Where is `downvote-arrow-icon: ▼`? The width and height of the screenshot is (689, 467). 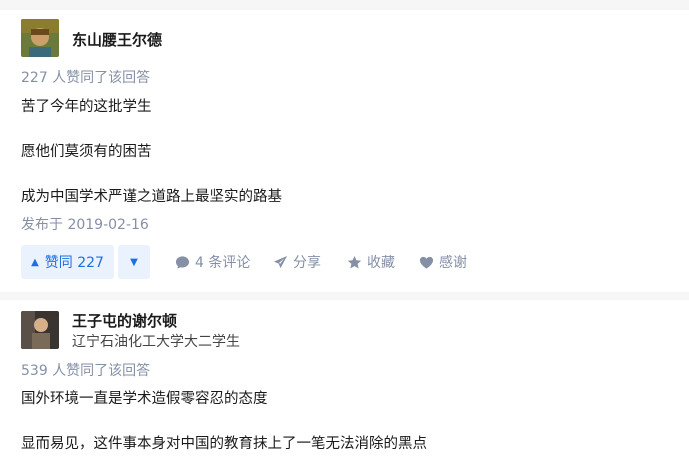 downvote-arrow-icon: ▼ is located at coordinates (134, 262).